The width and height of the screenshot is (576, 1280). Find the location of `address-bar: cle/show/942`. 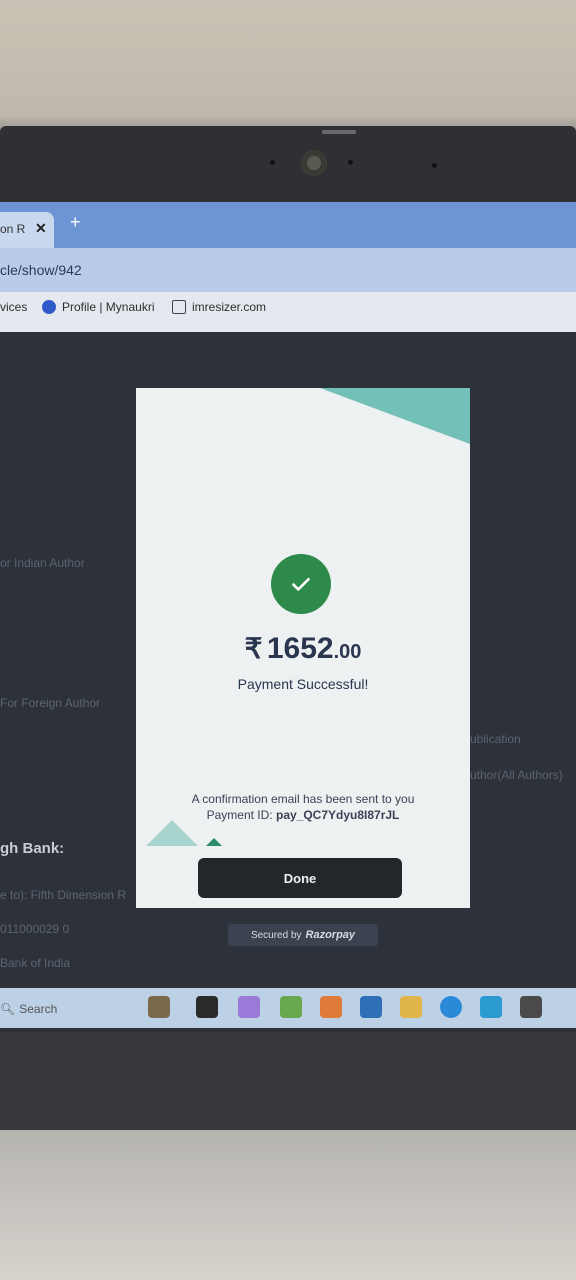

address-bar: cle/show/942 is located at coordinates (288, 270).